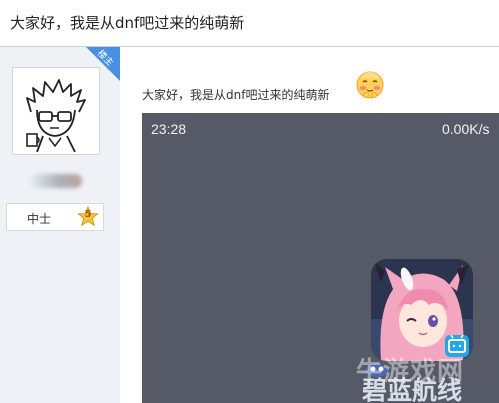 Image resolution: width=499 pixels, height=403 pixels. Describe the element at coordinates (127, 23) in the screenshot. I see `thread-title: 大家好，我是从dnf吧过来的纯萌新` at that location.